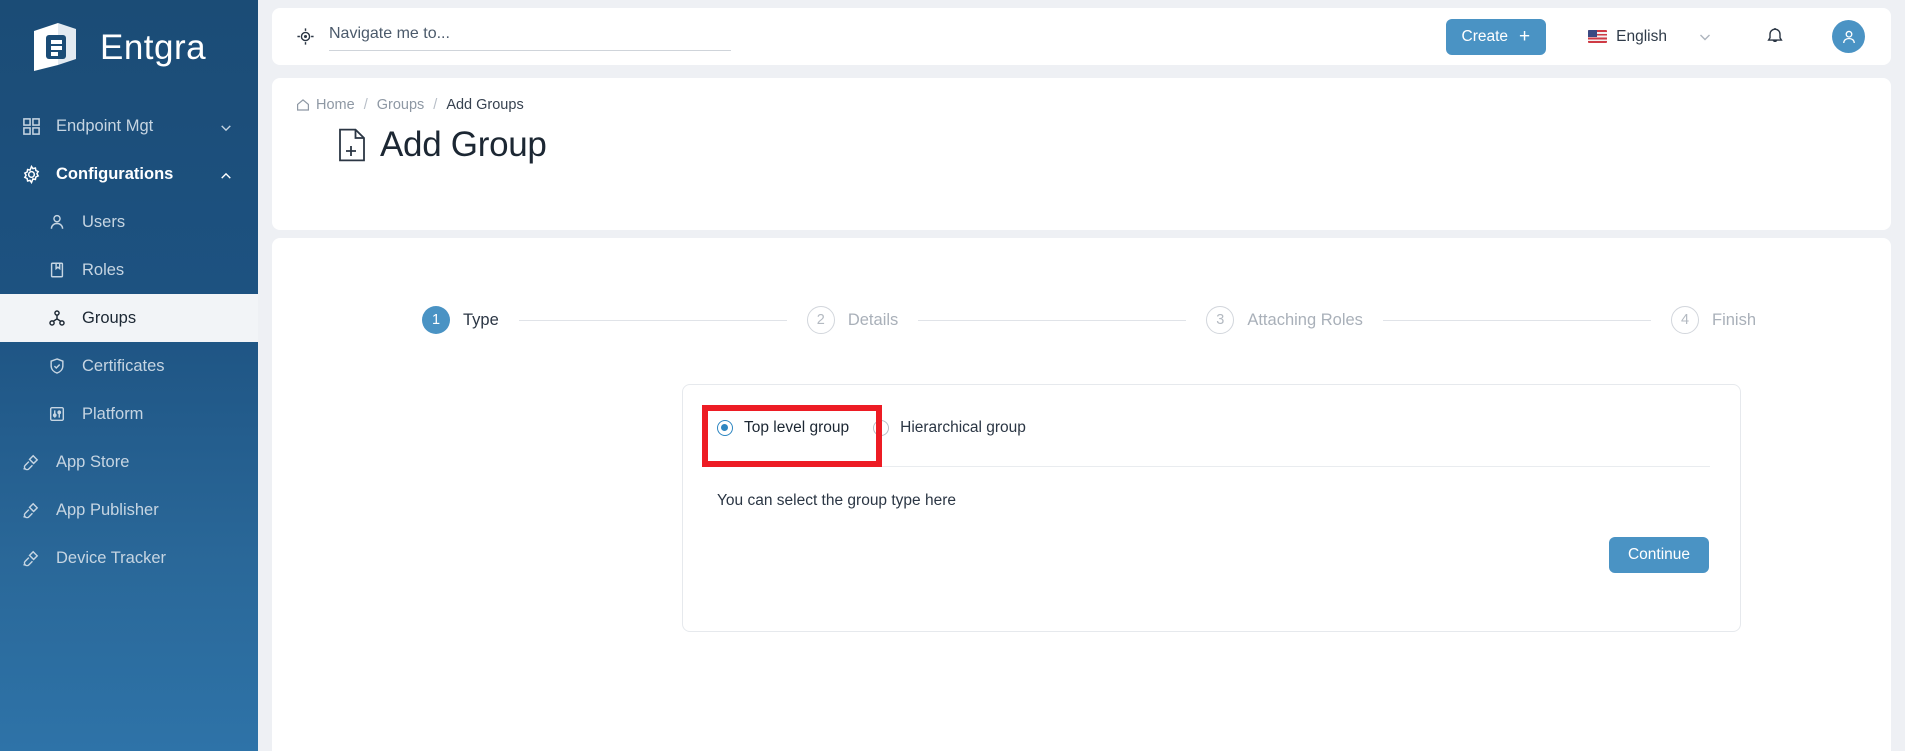 The height and width of the screenshot is (751, 1905). Describe the element at coordinates (873, 319) in the screenshot. I see `step-label: Details` at that location.